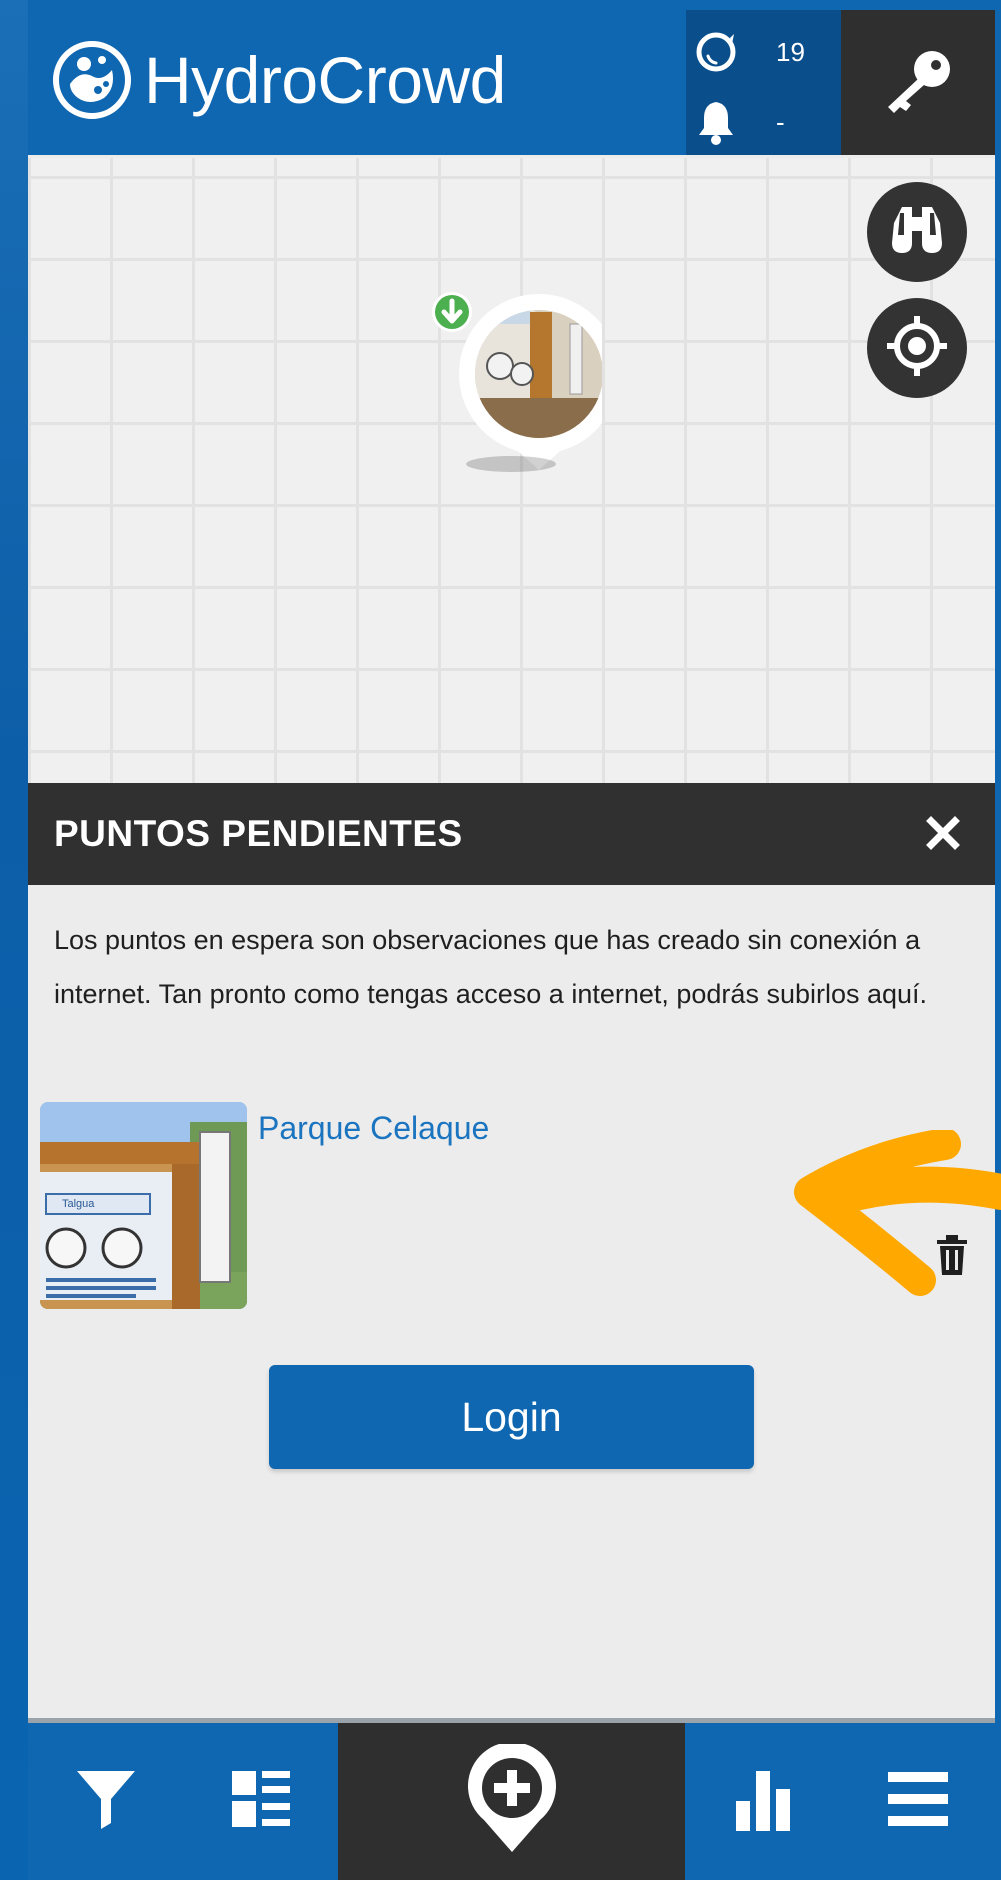 The height and width of the screenshot is (1880, 1001). Describe the element at coordinates (511, 464) in the screenshot. I see `marker-shadow` at that location.